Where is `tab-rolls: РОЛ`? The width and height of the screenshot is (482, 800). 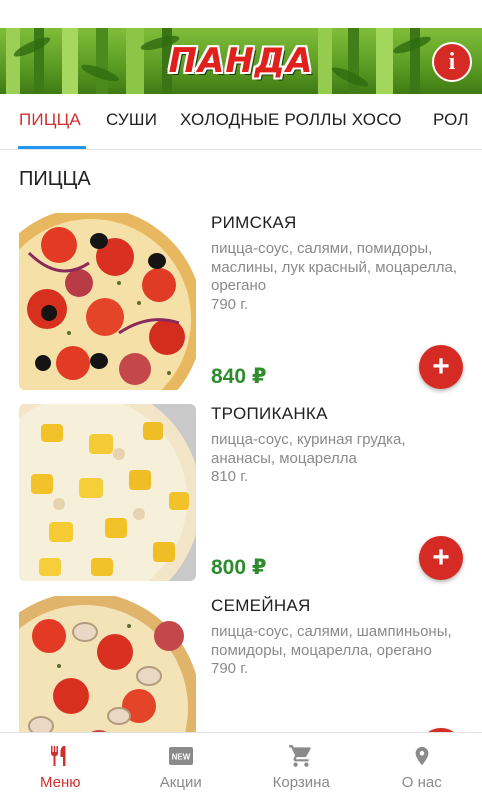
tab-rolls: РОЛ is located at coordinates (451, 121).